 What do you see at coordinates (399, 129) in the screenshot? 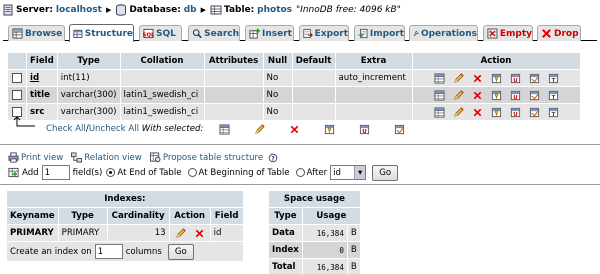
I see `index-selected-icon` at bounding box center [399, 129].